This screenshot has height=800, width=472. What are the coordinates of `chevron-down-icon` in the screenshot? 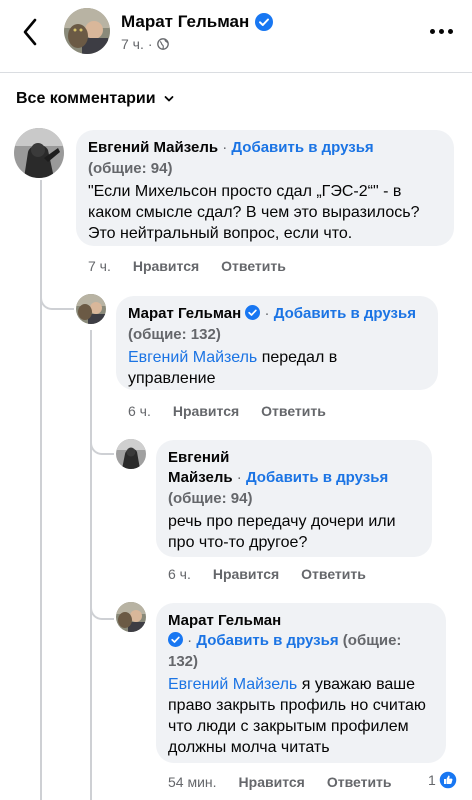 It's located at (168, 99).